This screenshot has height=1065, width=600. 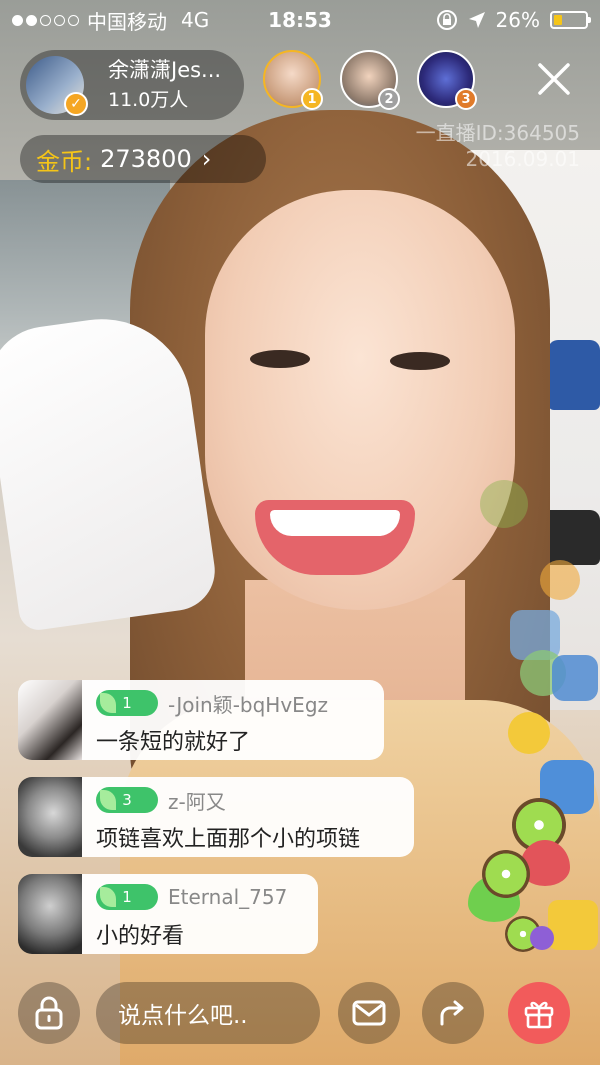 I want to click on user-level-badge: 3, so click(x=127, y=800).